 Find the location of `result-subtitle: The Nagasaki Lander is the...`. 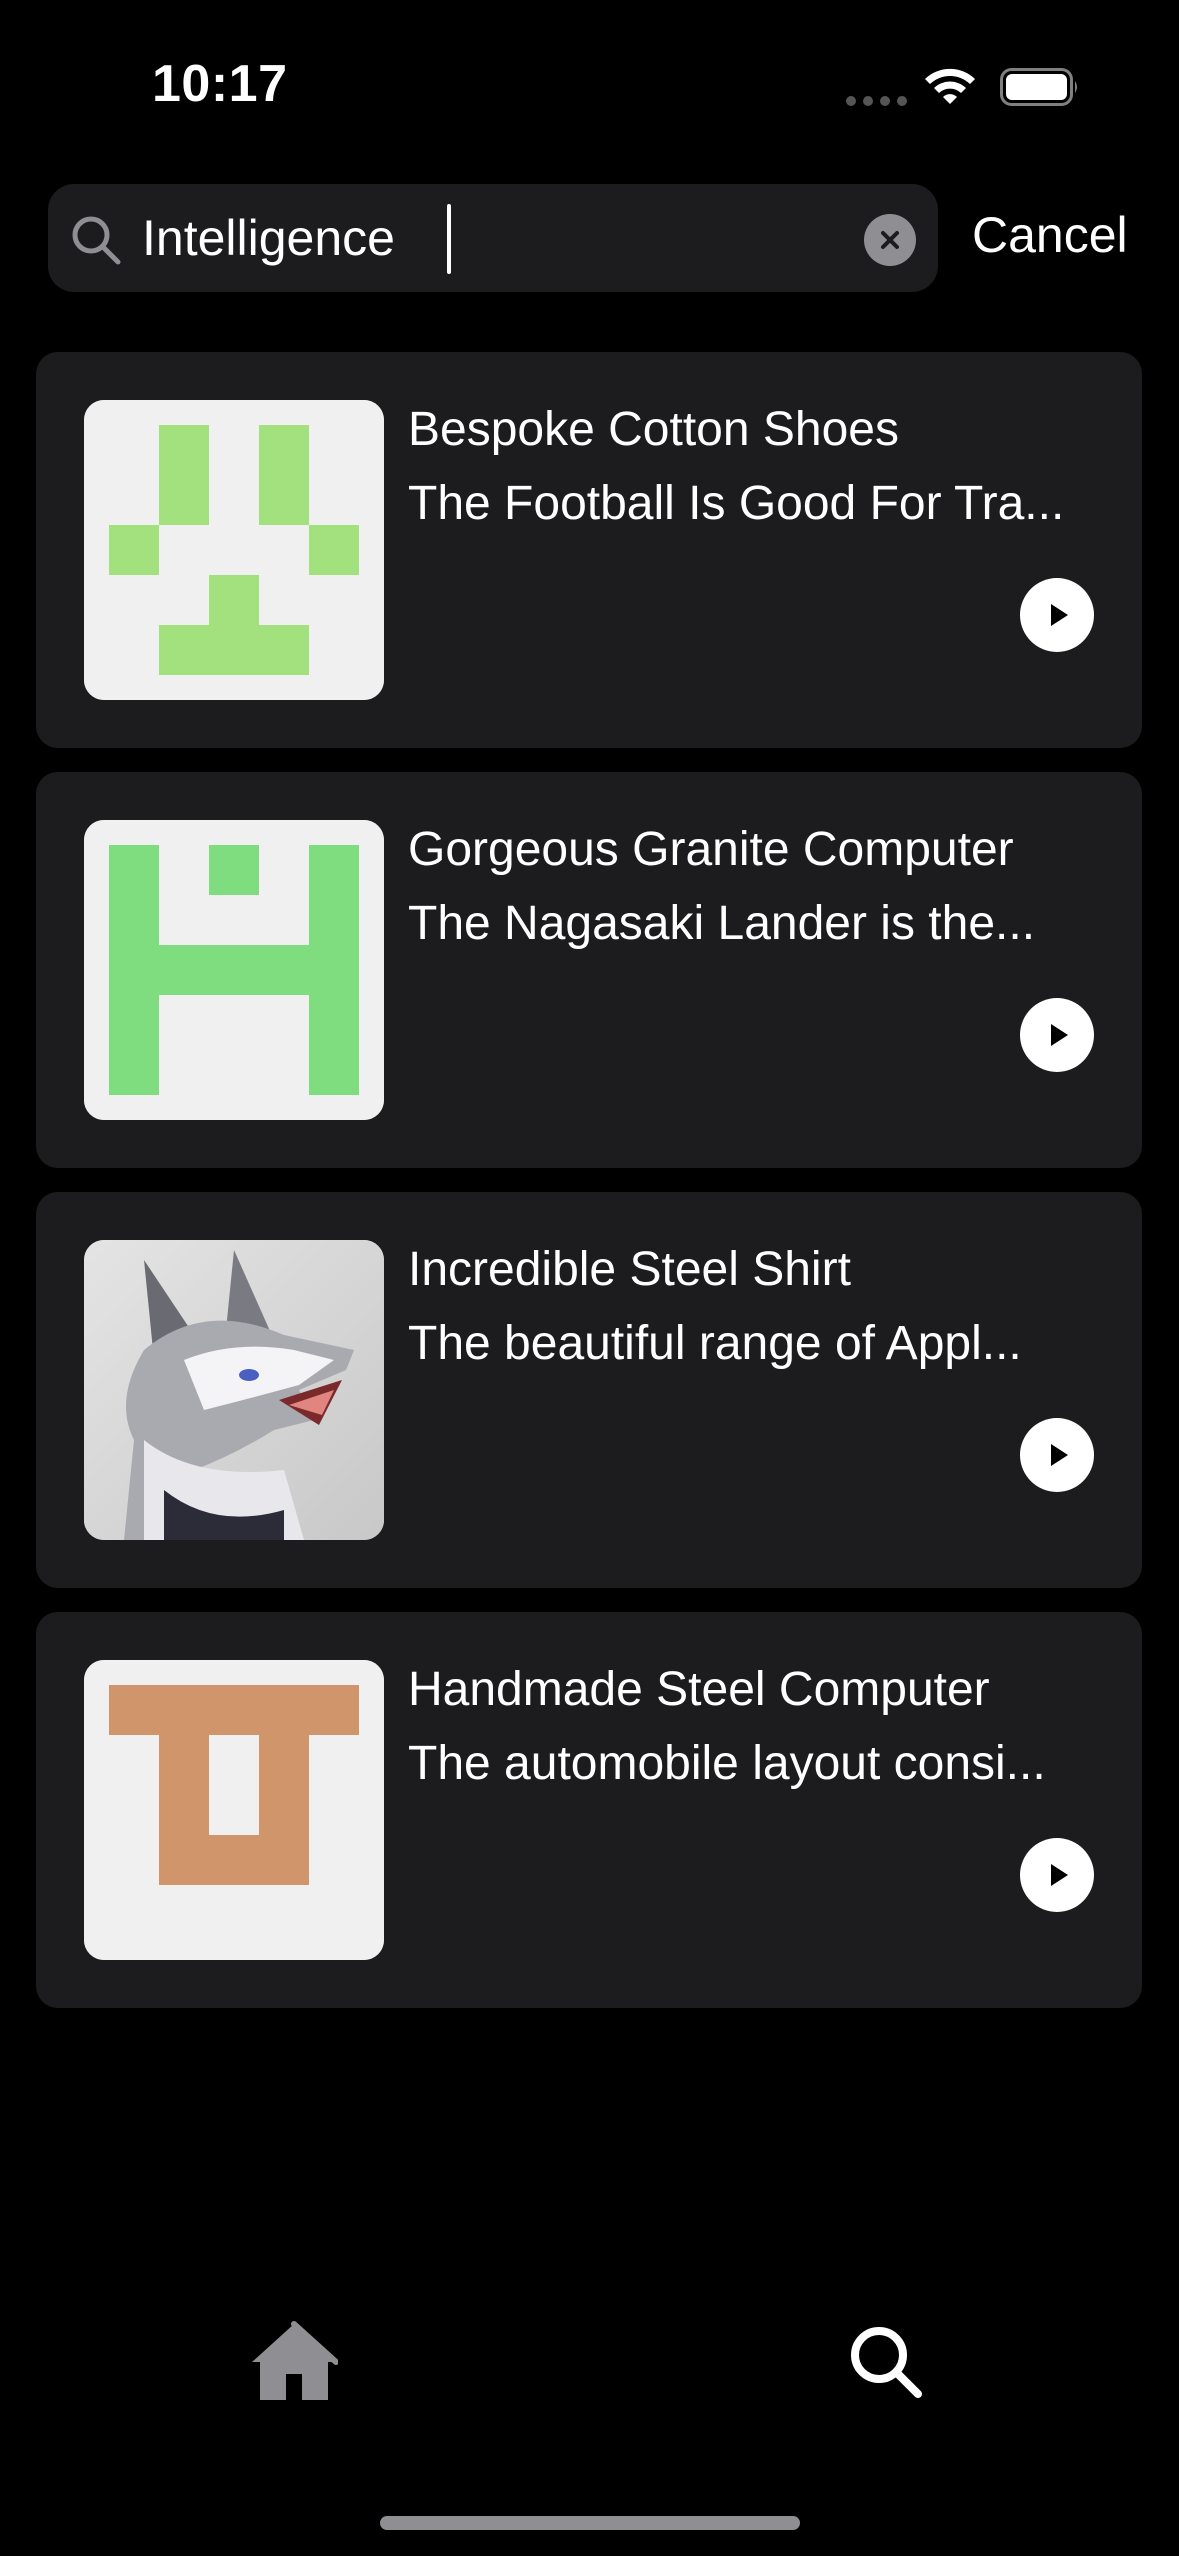

result-subtitle: The Nagasaki Lander is the... is located at coordinates (722, 923).